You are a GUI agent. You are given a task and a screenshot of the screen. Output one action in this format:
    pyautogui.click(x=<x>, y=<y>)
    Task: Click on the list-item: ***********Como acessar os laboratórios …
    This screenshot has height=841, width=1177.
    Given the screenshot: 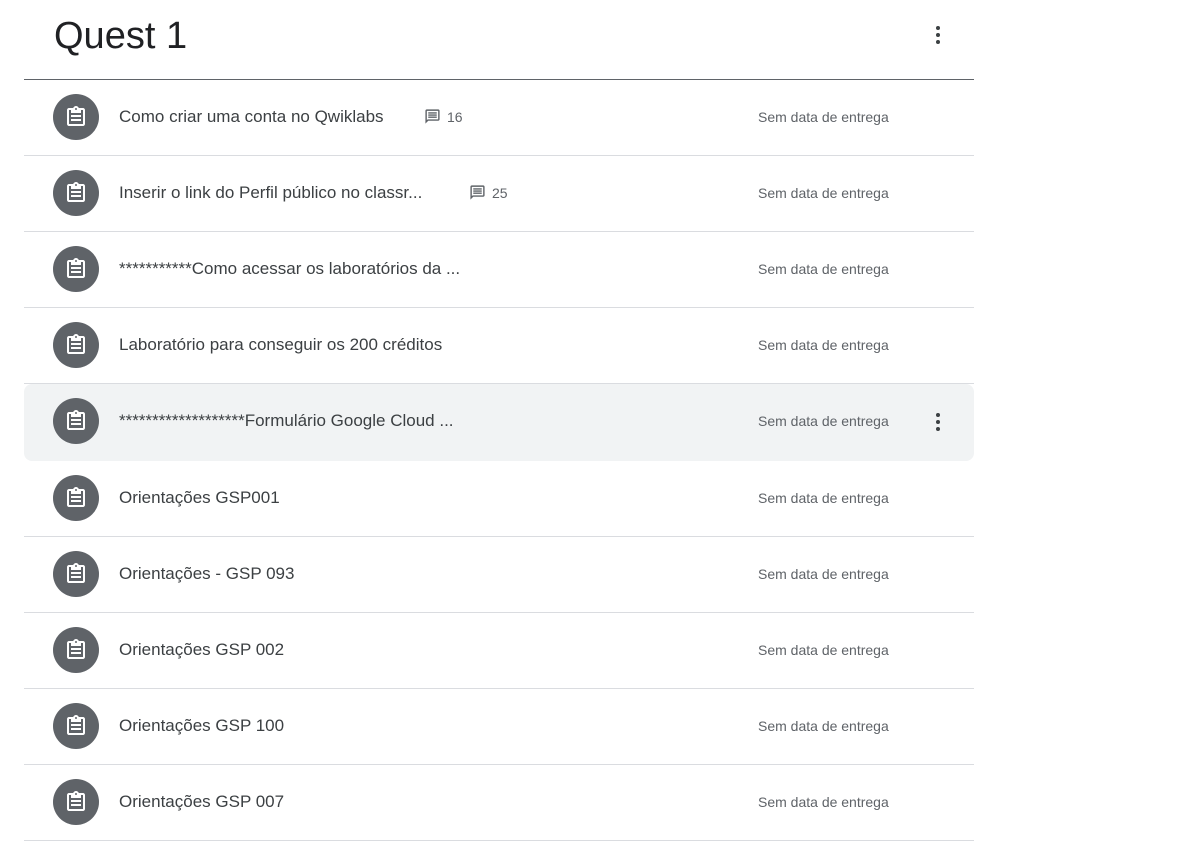 What is the action you would take?
    pyautogui.click(x=499, y=270)
    